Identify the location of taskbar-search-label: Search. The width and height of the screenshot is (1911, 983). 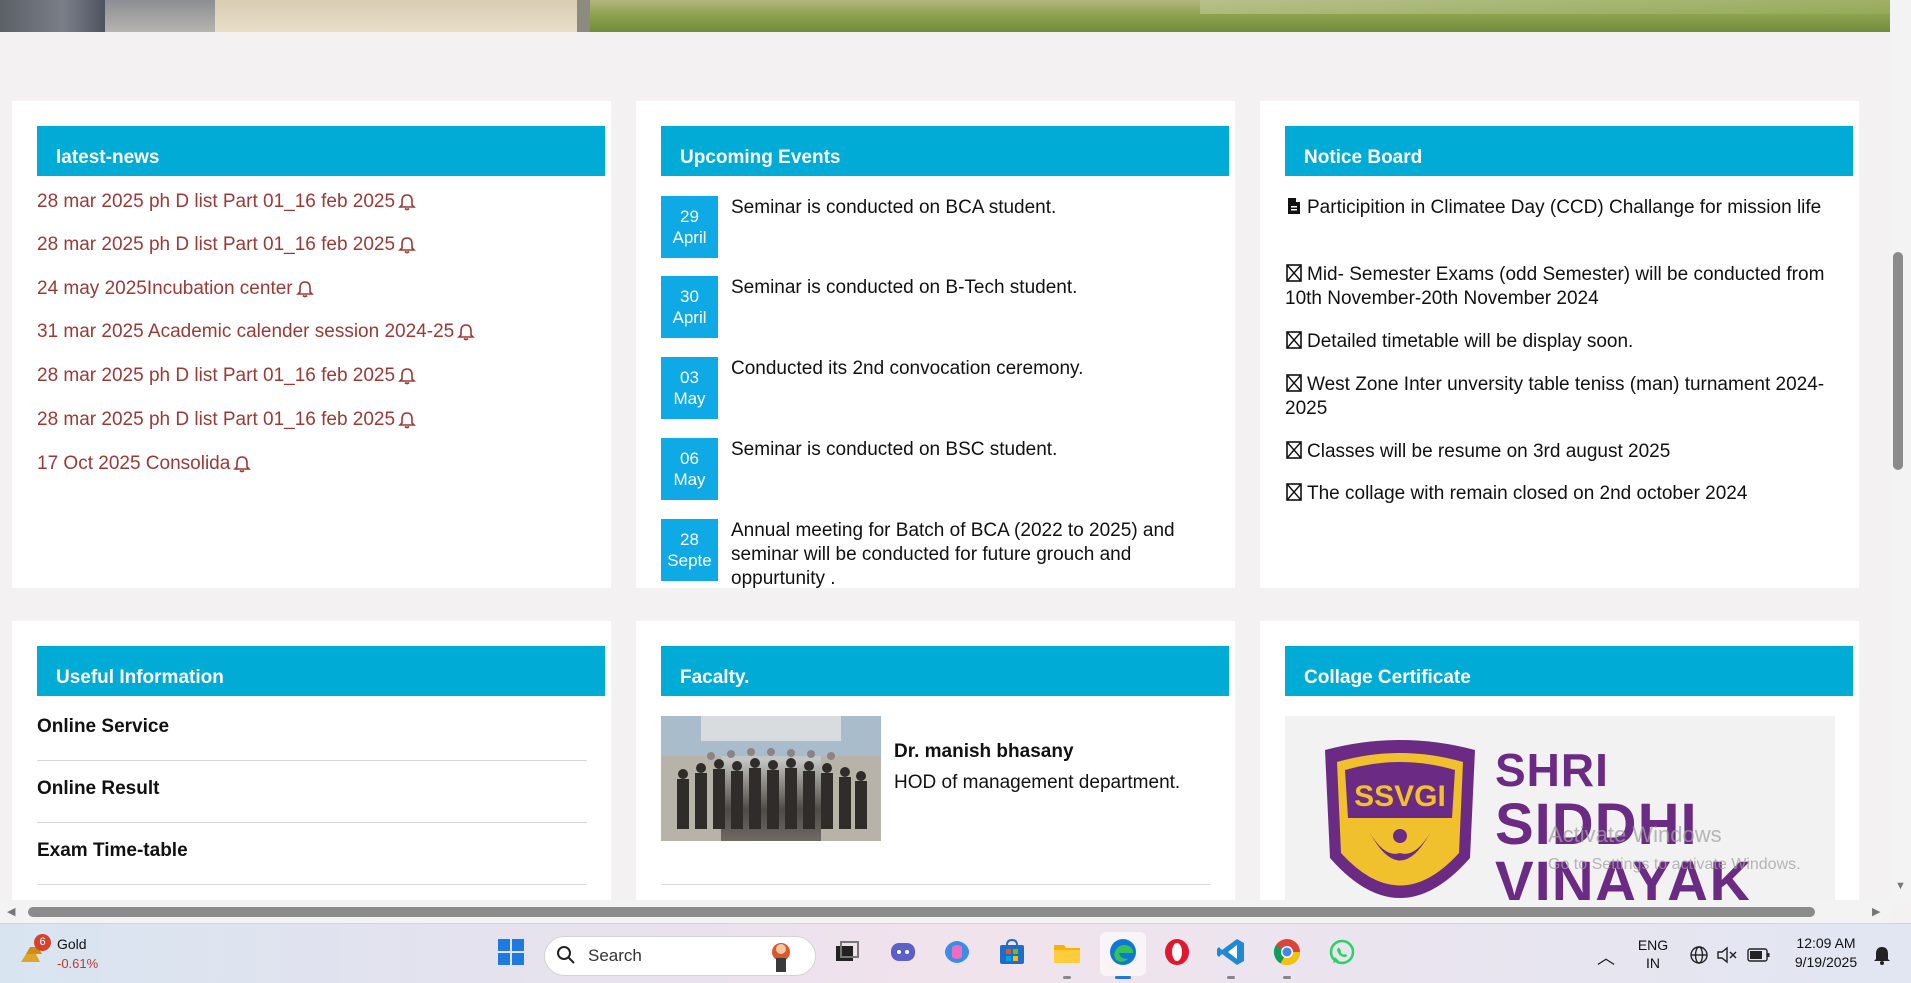
(615, 955).